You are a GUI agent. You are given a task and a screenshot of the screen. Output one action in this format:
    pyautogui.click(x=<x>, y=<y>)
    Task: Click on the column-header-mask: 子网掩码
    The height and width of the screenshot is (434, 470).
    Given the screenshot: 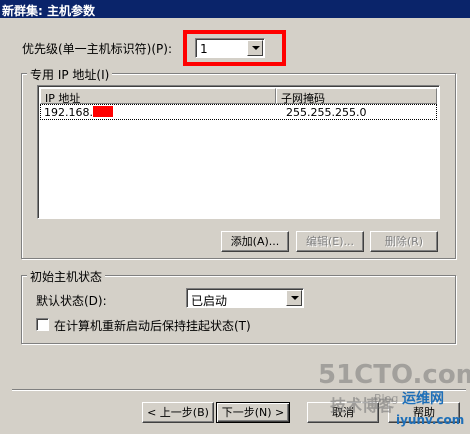 What is the action you would take?
    pyautogui.click(x=356, y=96)
    